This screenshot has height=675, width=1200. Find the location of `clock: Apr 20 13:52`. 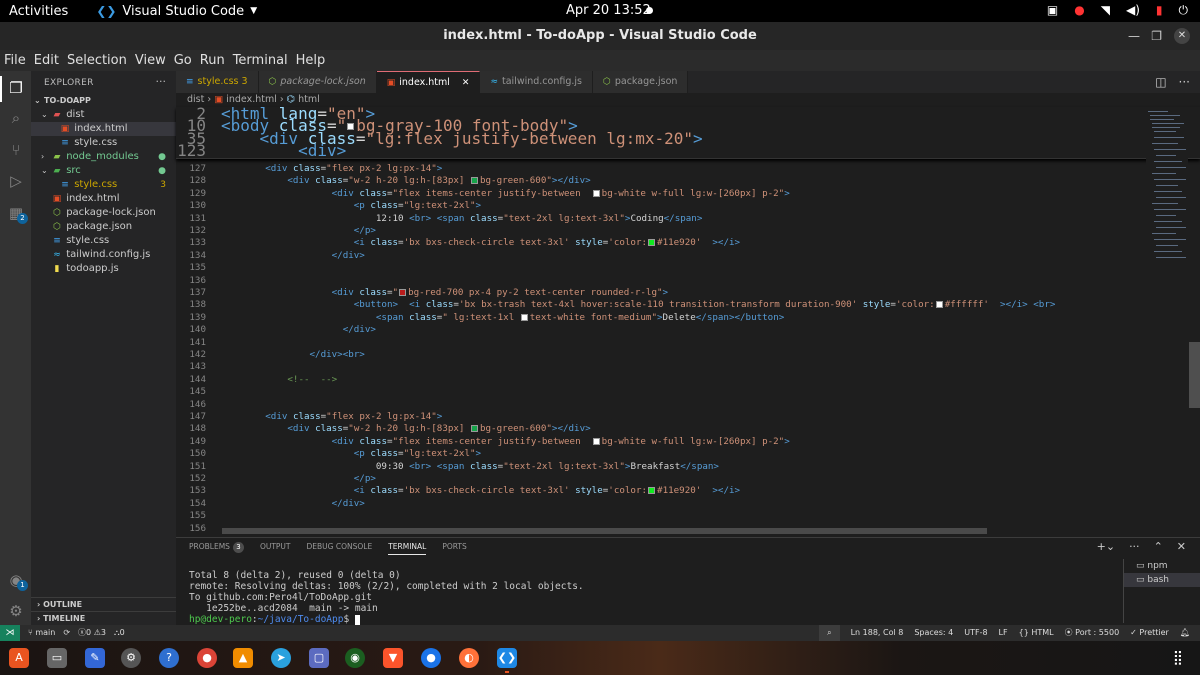

clock: Apr 20 13:52 is located at coordinates (608, 10).